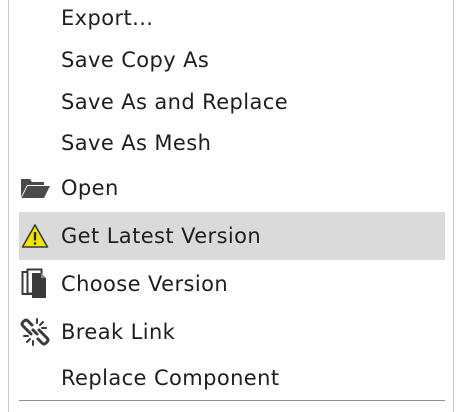 This screenshot has height=412, width=462. Describe the element at coordinates (170, 378) in the screenshot. I see `menu-item-label: Replace Component` at that location.